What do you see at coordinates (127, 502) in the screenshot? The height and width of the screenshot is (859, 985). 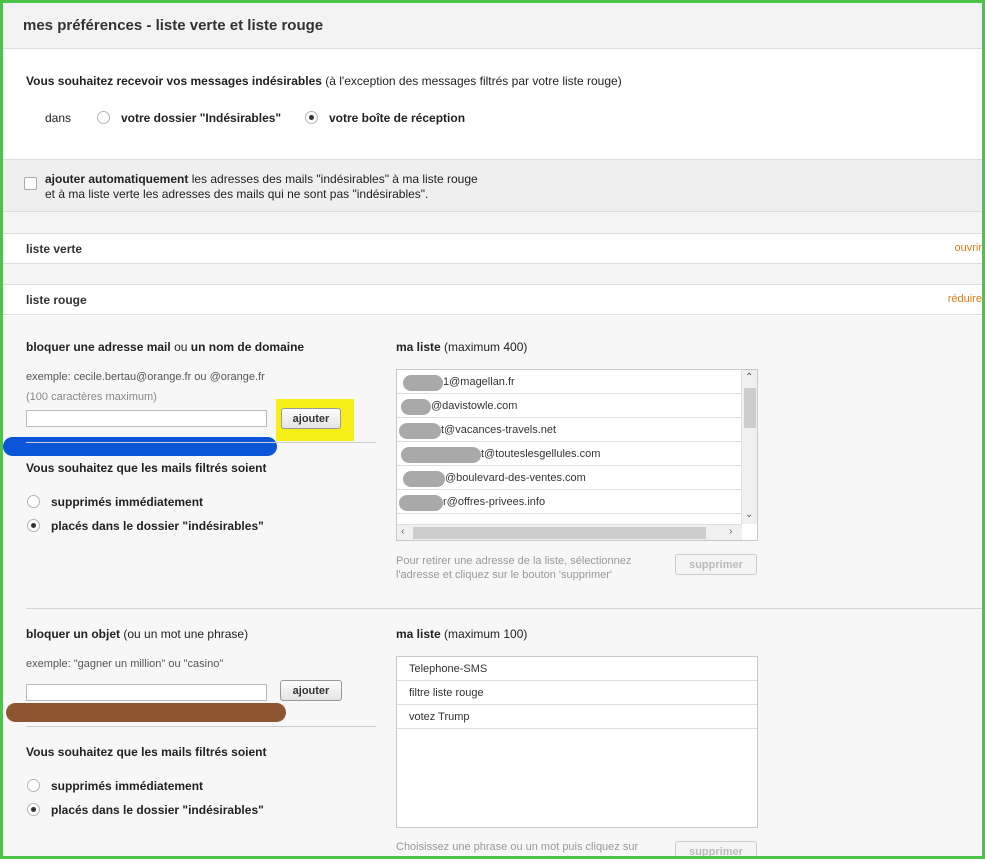 I see `radio-delete-immediately-1-label: supprimés immédiatement` at bounding box center [127, 502].